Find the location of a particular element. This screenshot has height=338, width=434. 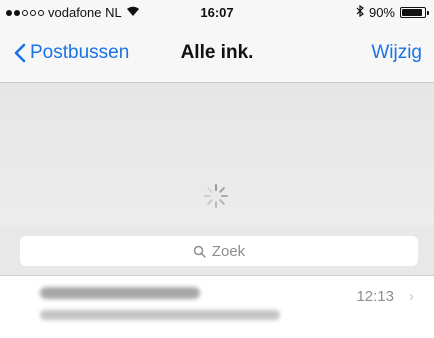

battery-percent: 90% is located at coordinates (381, 12).